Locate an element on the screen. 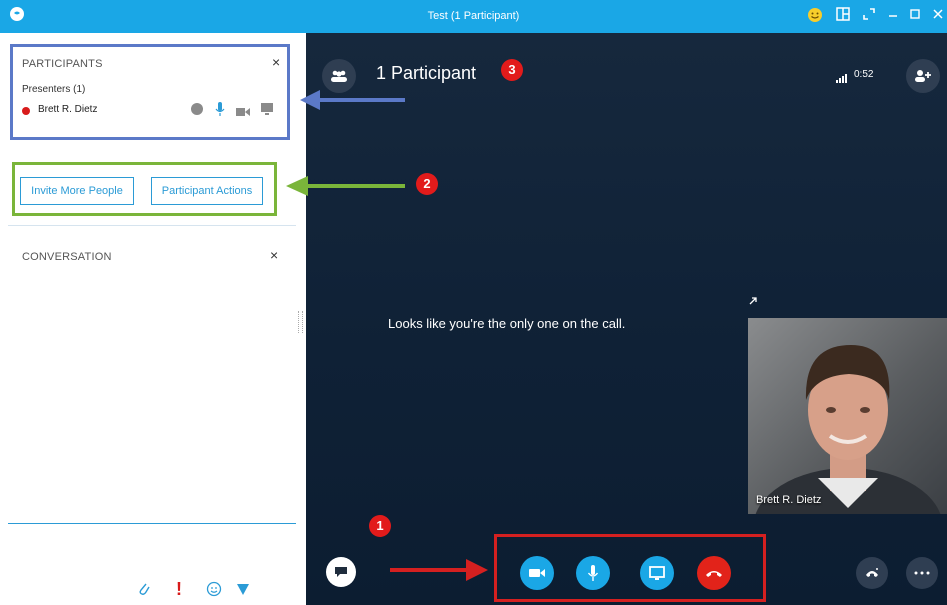  arrow-green is located at coordinates (345, 186).